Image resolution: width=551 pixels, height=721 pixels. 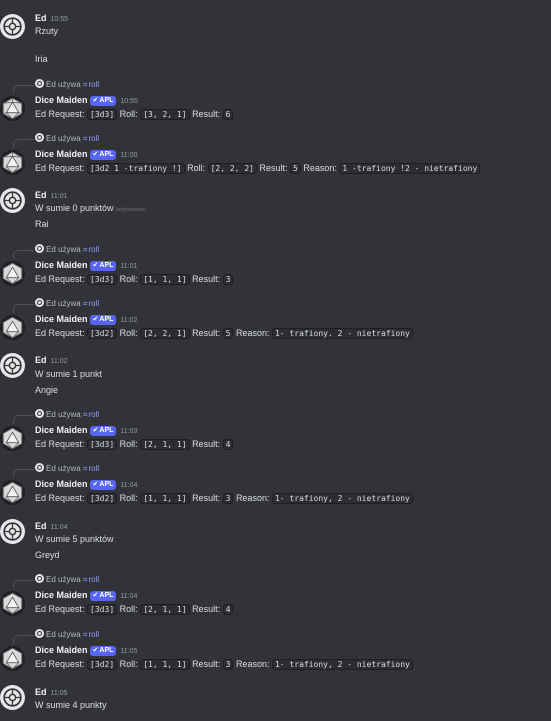 What do you see at coordinates (74, 539) in the screenshot?
I see `message-text: W sumie 5 punktów` at bounding box center [74, 539].